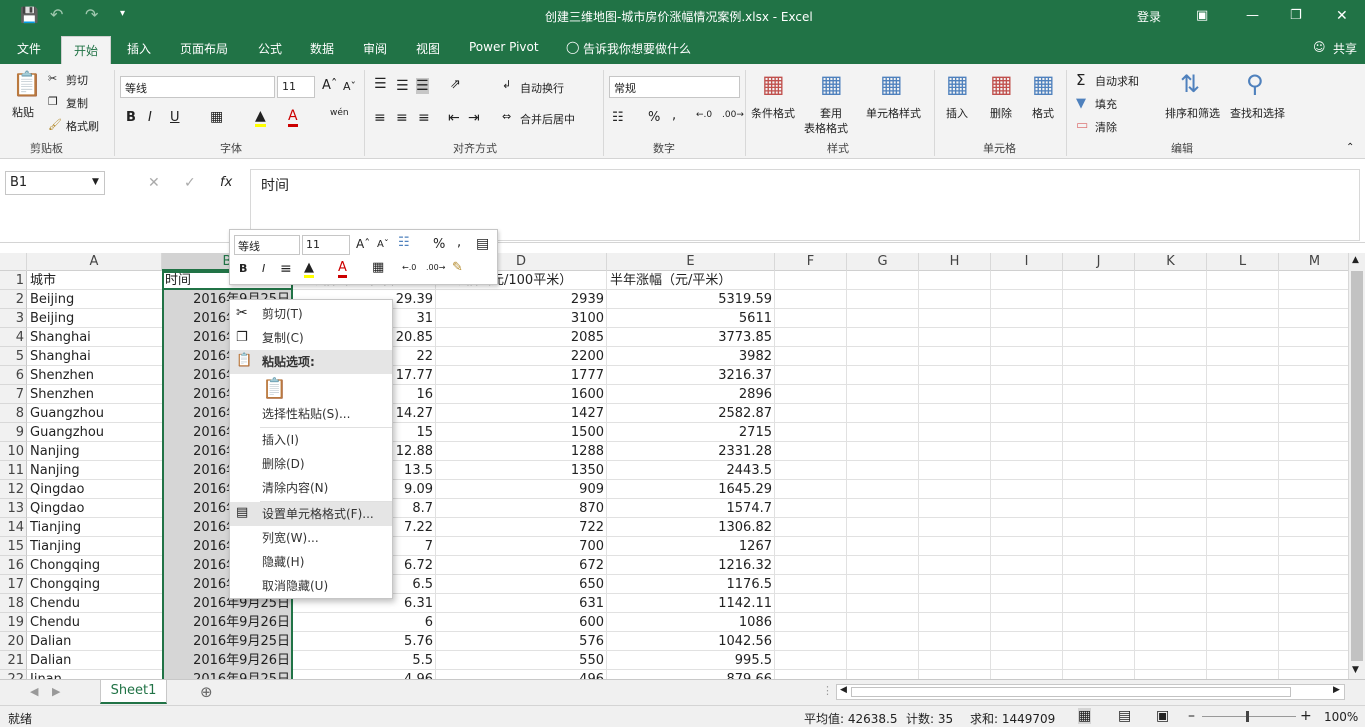 The width and height of the screenshot is (1365, 727). Describe the element at coordinates (521, 470) in the screenshot. I see `cell-daily-rise-100: 1350` at that location.